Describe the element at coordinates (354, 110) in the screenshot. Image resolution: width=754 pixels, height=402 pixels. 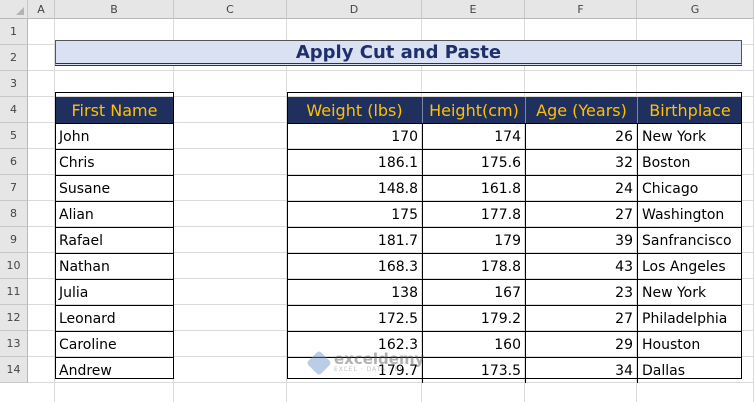
I see `column-title-0: Weight (lbs)` at that location.